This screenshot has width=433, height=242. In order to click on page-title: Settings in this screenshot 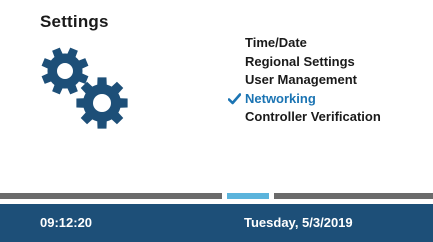, I will do `click(74, 21)`.